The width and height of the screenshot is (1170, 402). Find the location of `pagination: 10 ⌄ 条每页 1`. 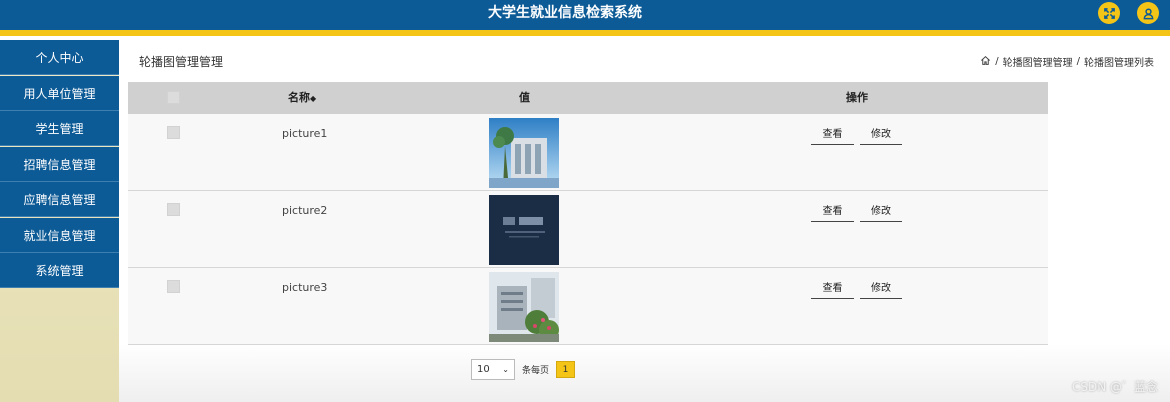

pagination: 10 ⌄ 条每页 1 is located at coordinates (523, 369).